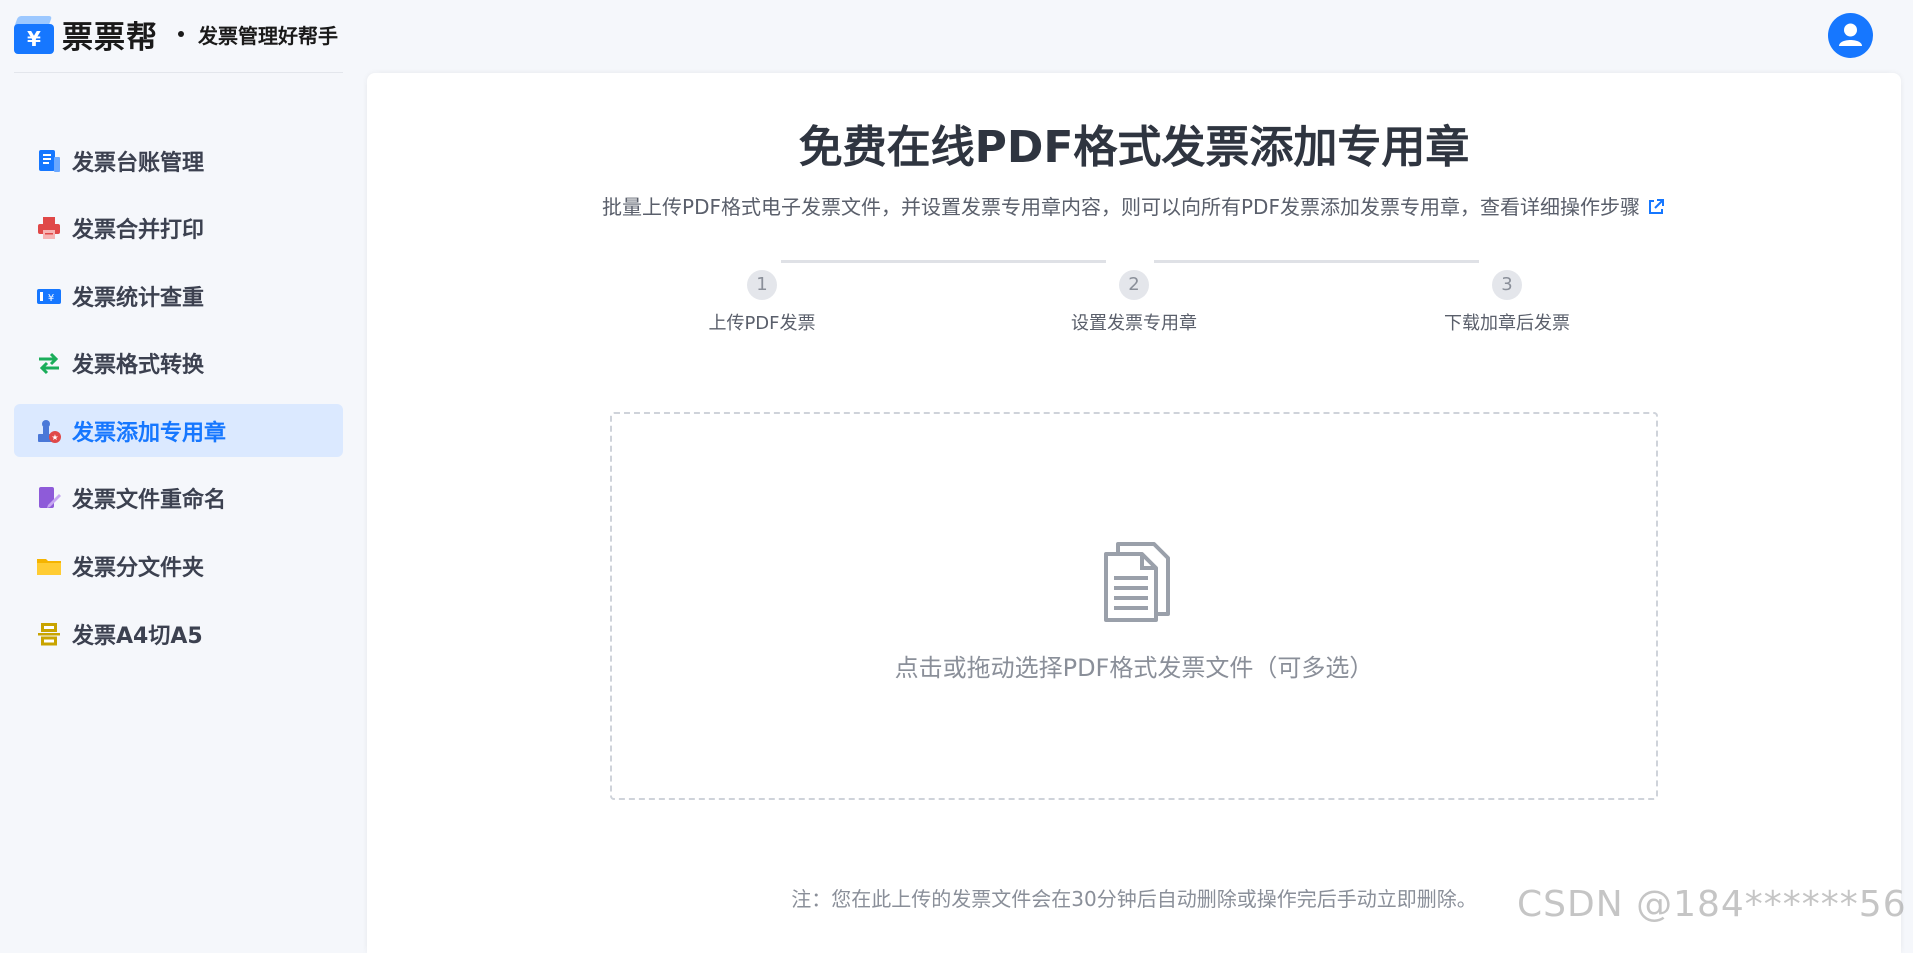  I want to click on sidebar-item-convert: 发票格式转换, so click(178, 363).